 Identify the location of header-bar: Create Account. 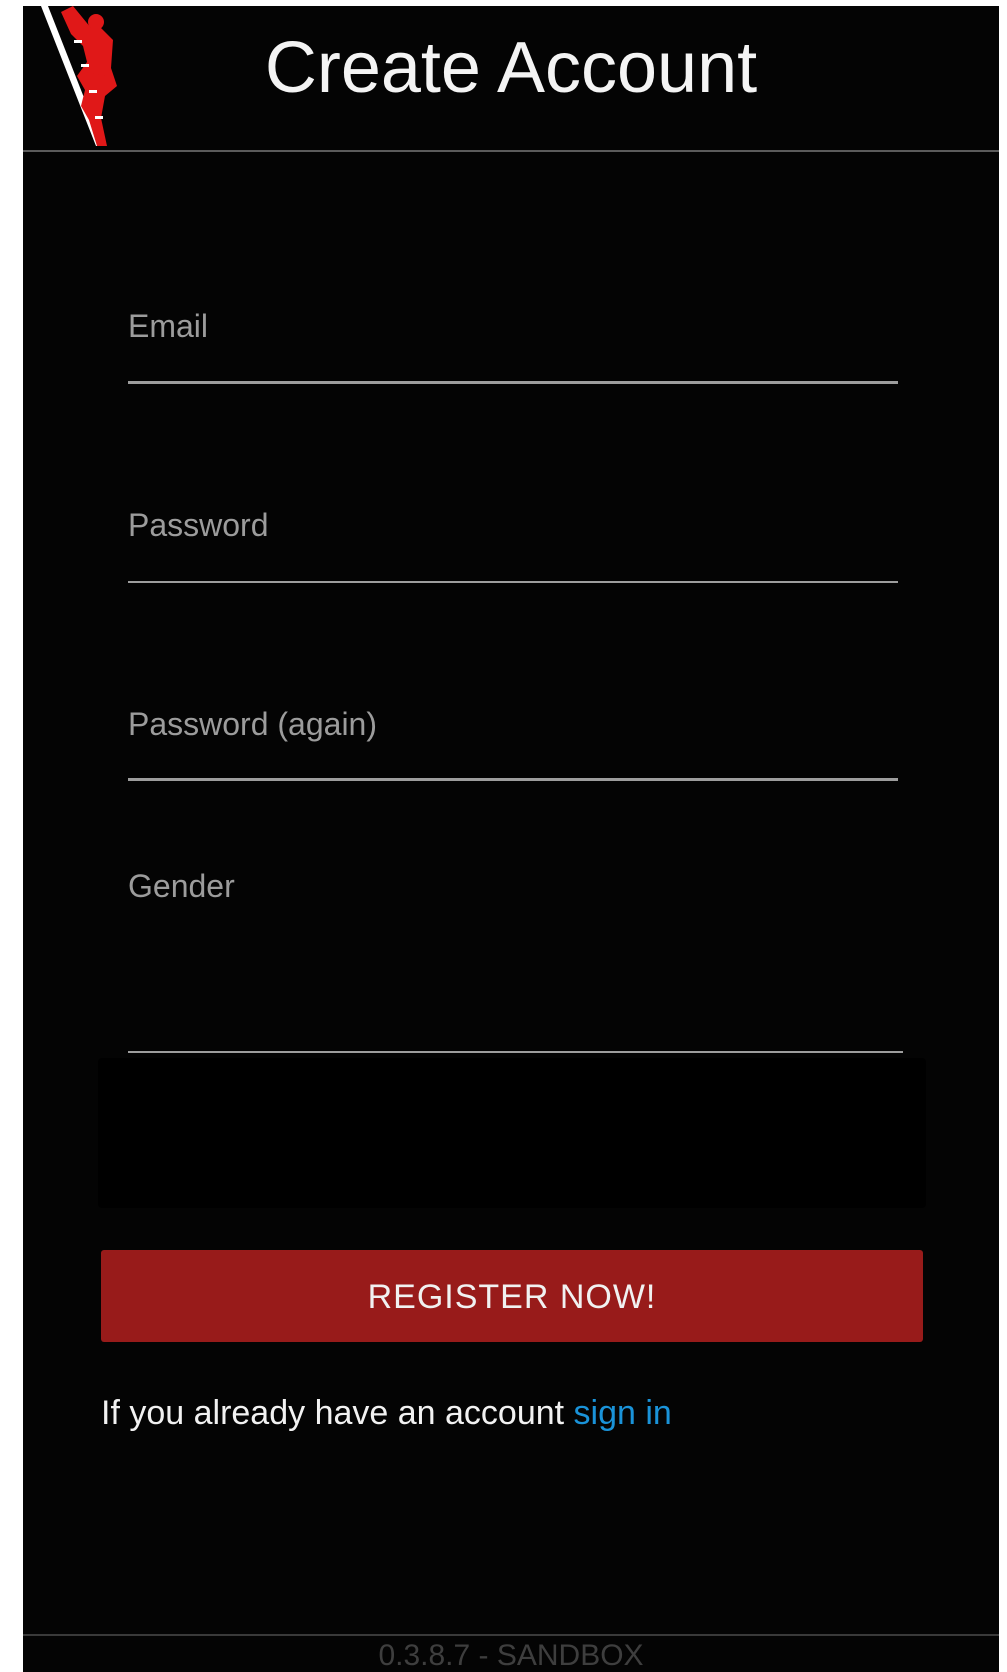
(511, 79).